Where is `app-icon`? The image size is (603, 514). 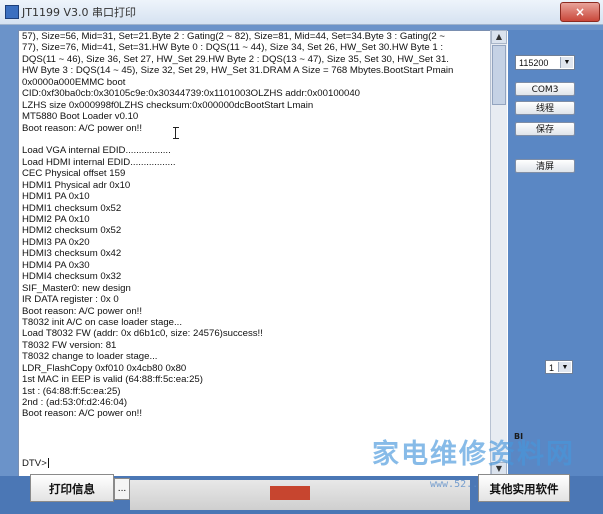 app-icon is located at coordinates (12, 12).